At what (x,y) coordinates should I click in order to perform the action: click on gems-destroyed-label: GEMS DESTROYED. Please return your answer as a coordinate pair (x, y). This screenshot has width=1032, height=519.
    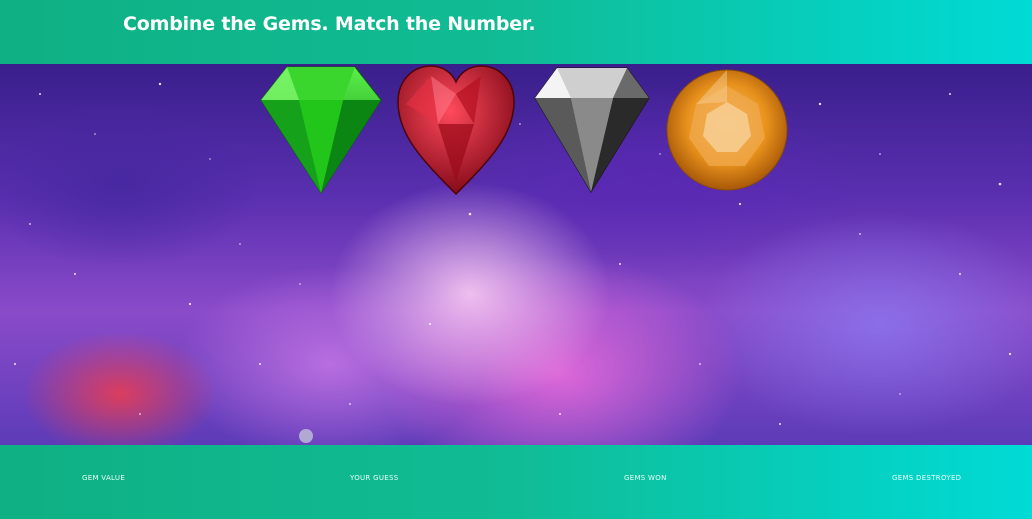
    Looking at the image, I should click on (927, 478).